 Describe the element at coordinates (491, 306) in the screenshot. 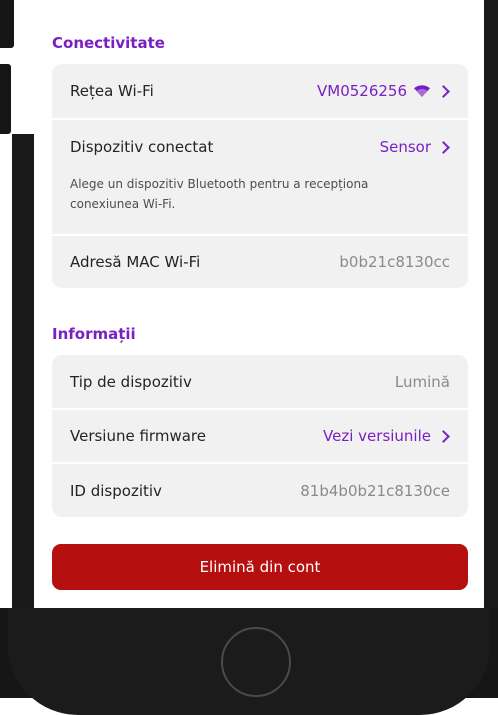

I see `phone-bezel-right` at that location.